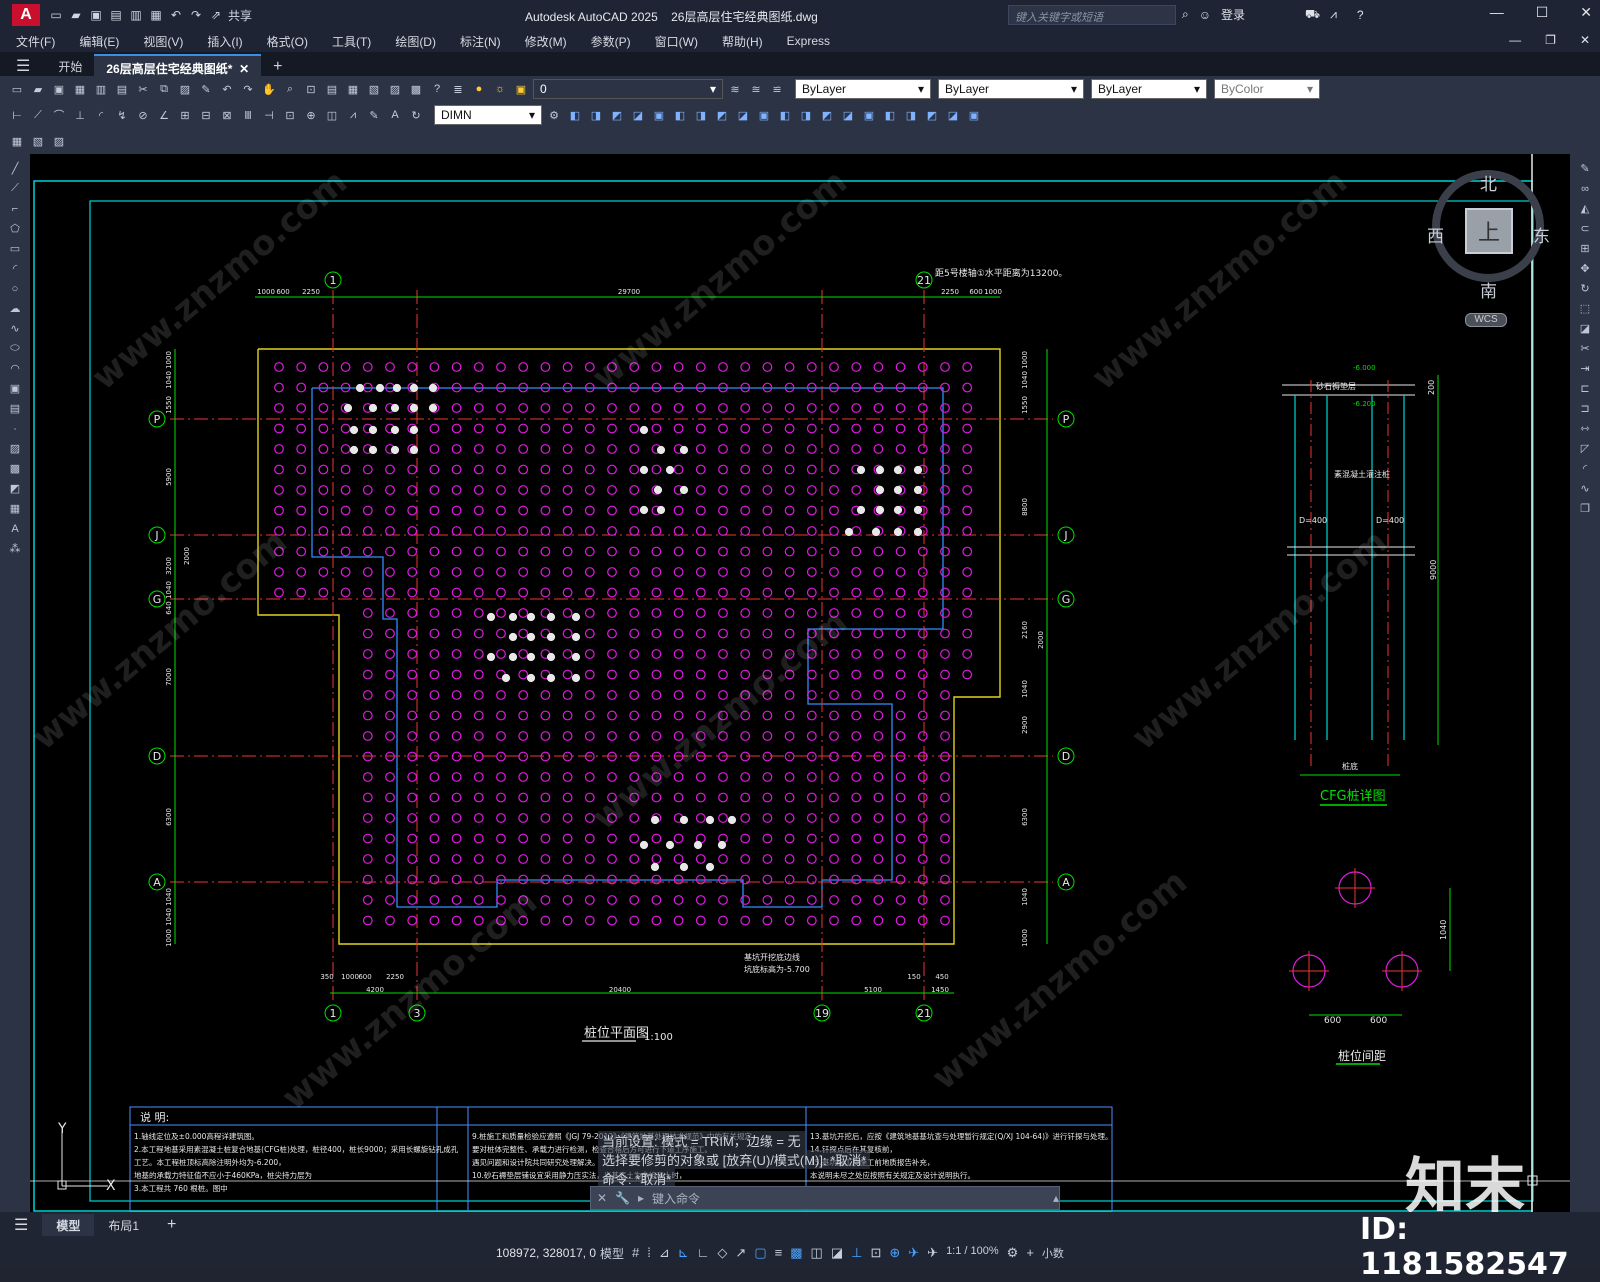  I want to click on sheetset-icon: ▨, so click(395, 89).